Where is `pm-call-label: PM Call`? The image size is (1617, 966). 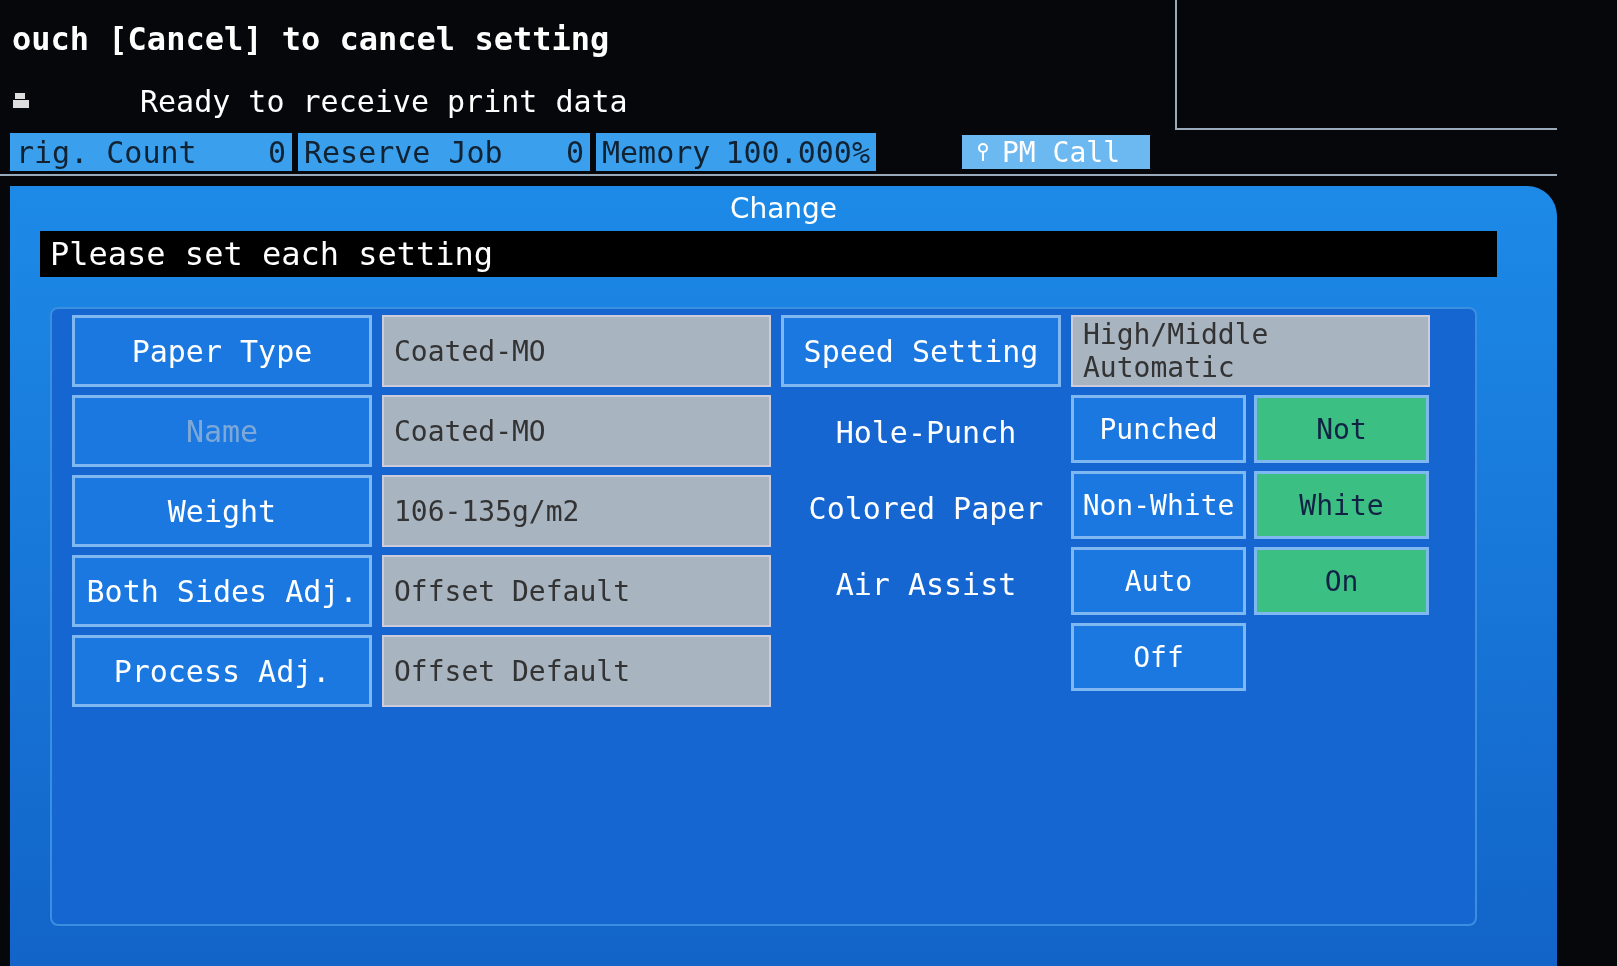
pm-call-label: PM Call is located at coordinates (1061, 152).